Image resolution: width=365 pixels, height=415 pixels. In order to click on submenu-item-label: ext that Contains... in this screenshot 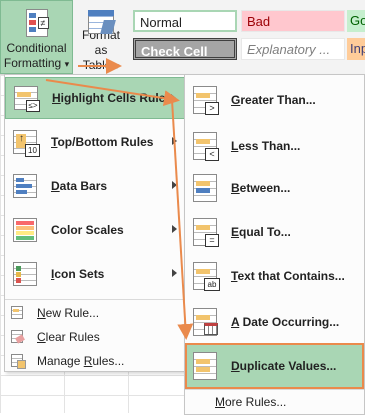, I will do `click(291, 276)`.